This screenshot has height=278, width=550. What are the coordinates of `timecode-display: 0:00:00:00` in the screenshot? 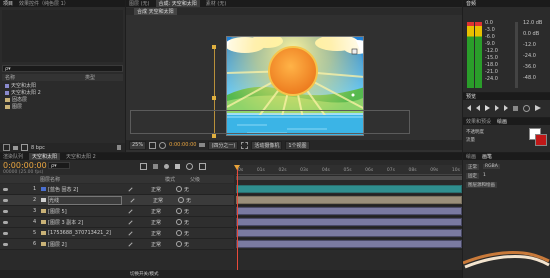 It's located at (182, 145).